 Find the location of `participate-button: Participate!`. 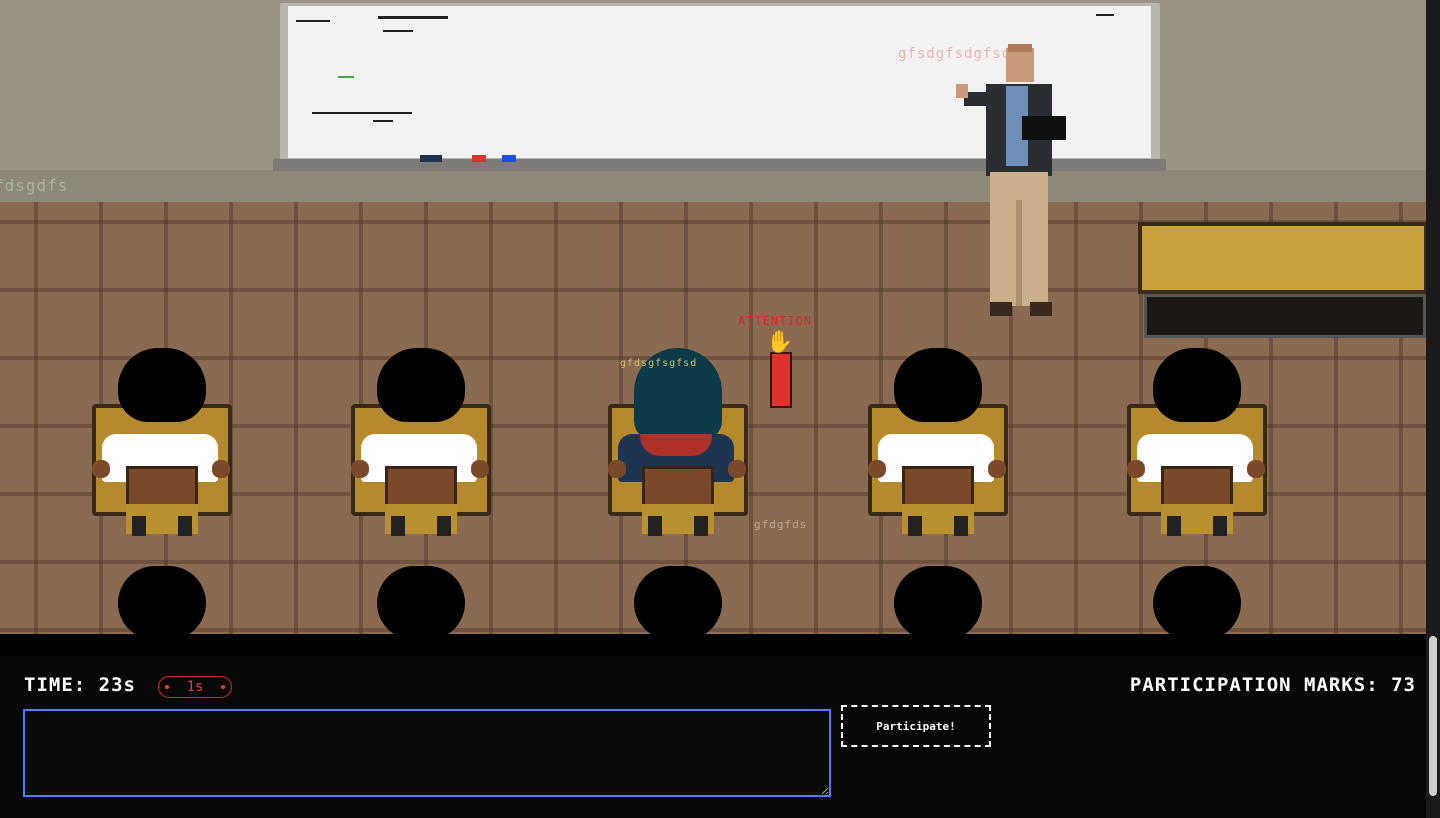

participate-button: Participate! is located at coordinates (916, 726).